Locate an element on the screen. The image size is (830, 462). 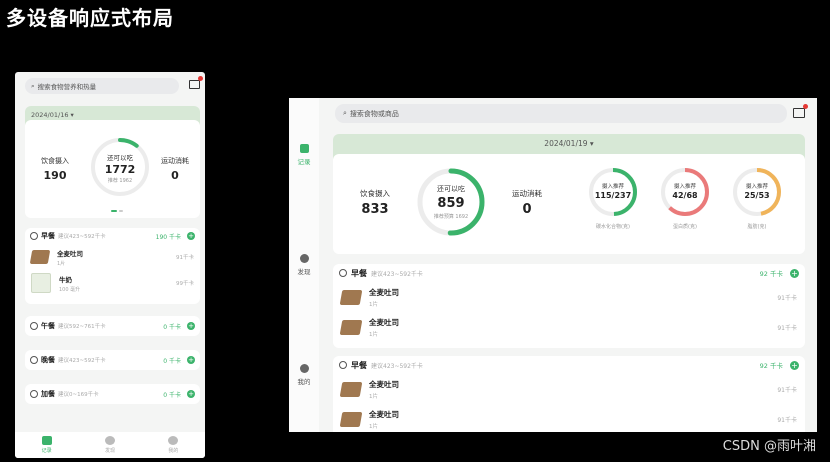
pager-dots is located at coordinates (117, 211).